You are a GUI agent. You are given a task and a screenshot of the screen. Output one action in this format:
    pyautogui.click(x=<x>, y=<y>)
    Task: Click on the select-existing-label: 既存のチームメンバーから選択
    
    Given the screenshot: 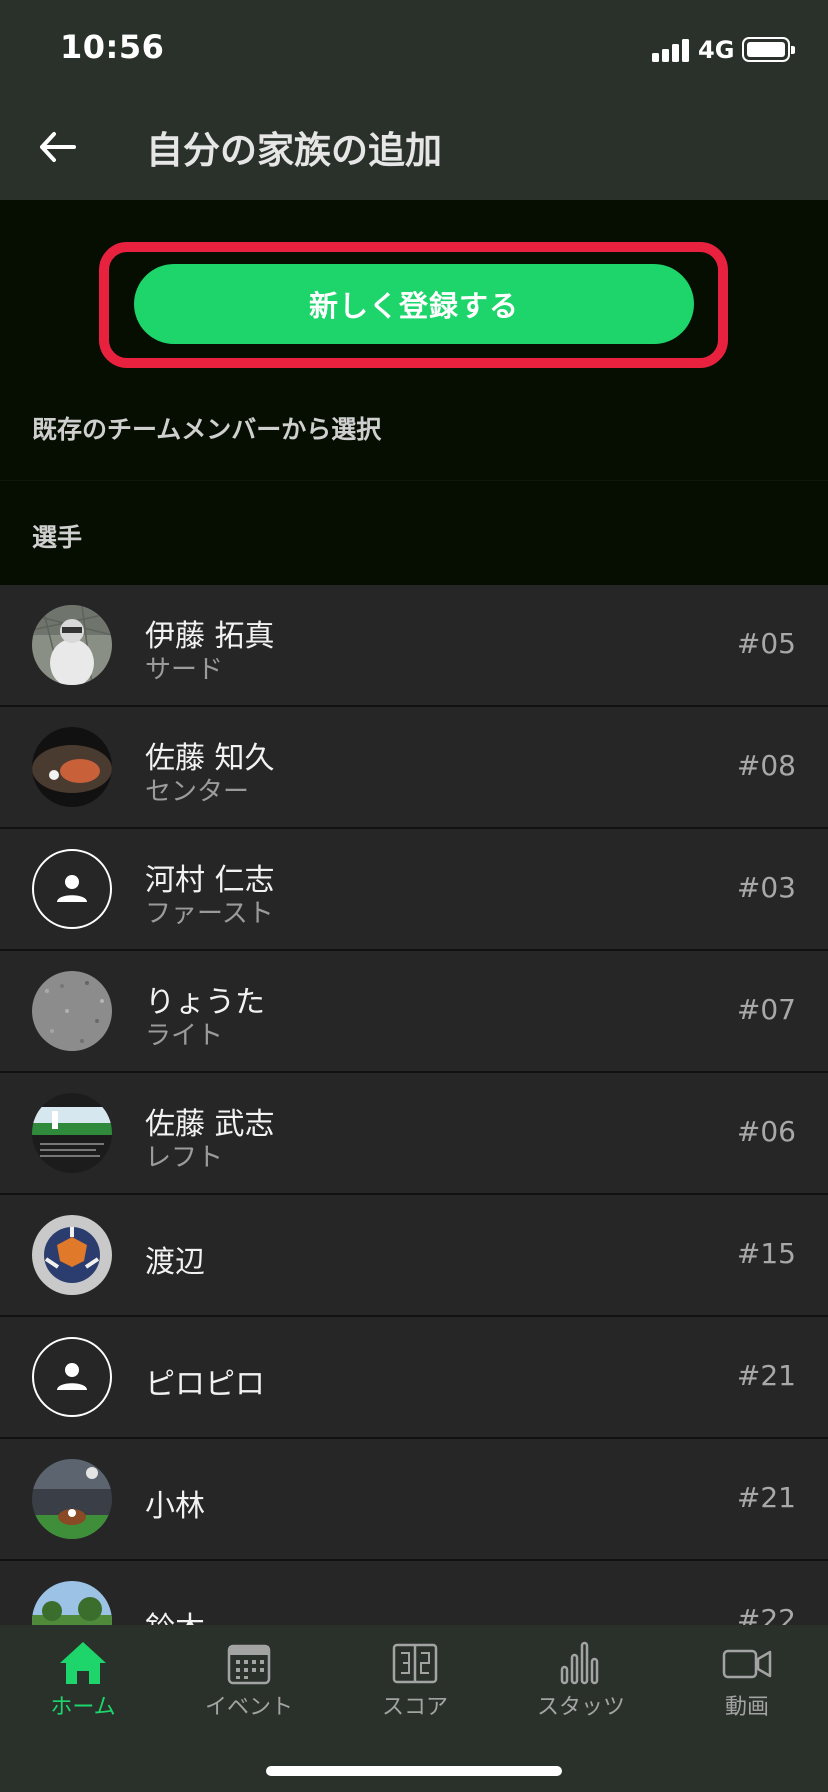 What is the action you would take?
    pyautogui.click(x=207, y=429)
    